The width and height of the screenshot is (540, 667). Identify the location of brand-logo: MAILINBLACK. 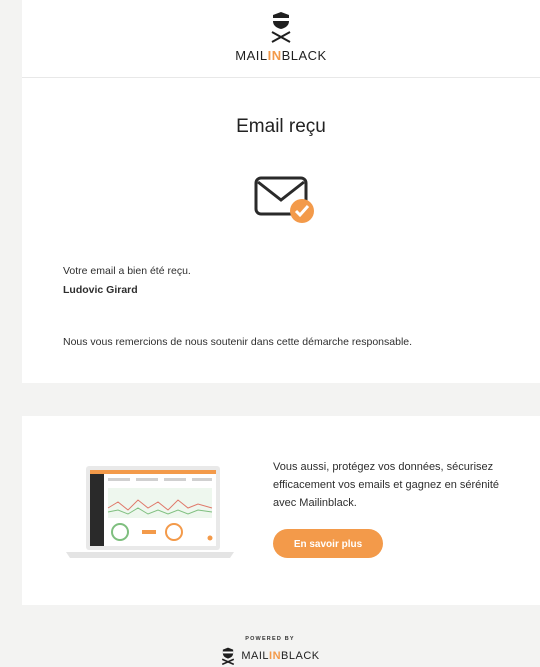
(281, 37).